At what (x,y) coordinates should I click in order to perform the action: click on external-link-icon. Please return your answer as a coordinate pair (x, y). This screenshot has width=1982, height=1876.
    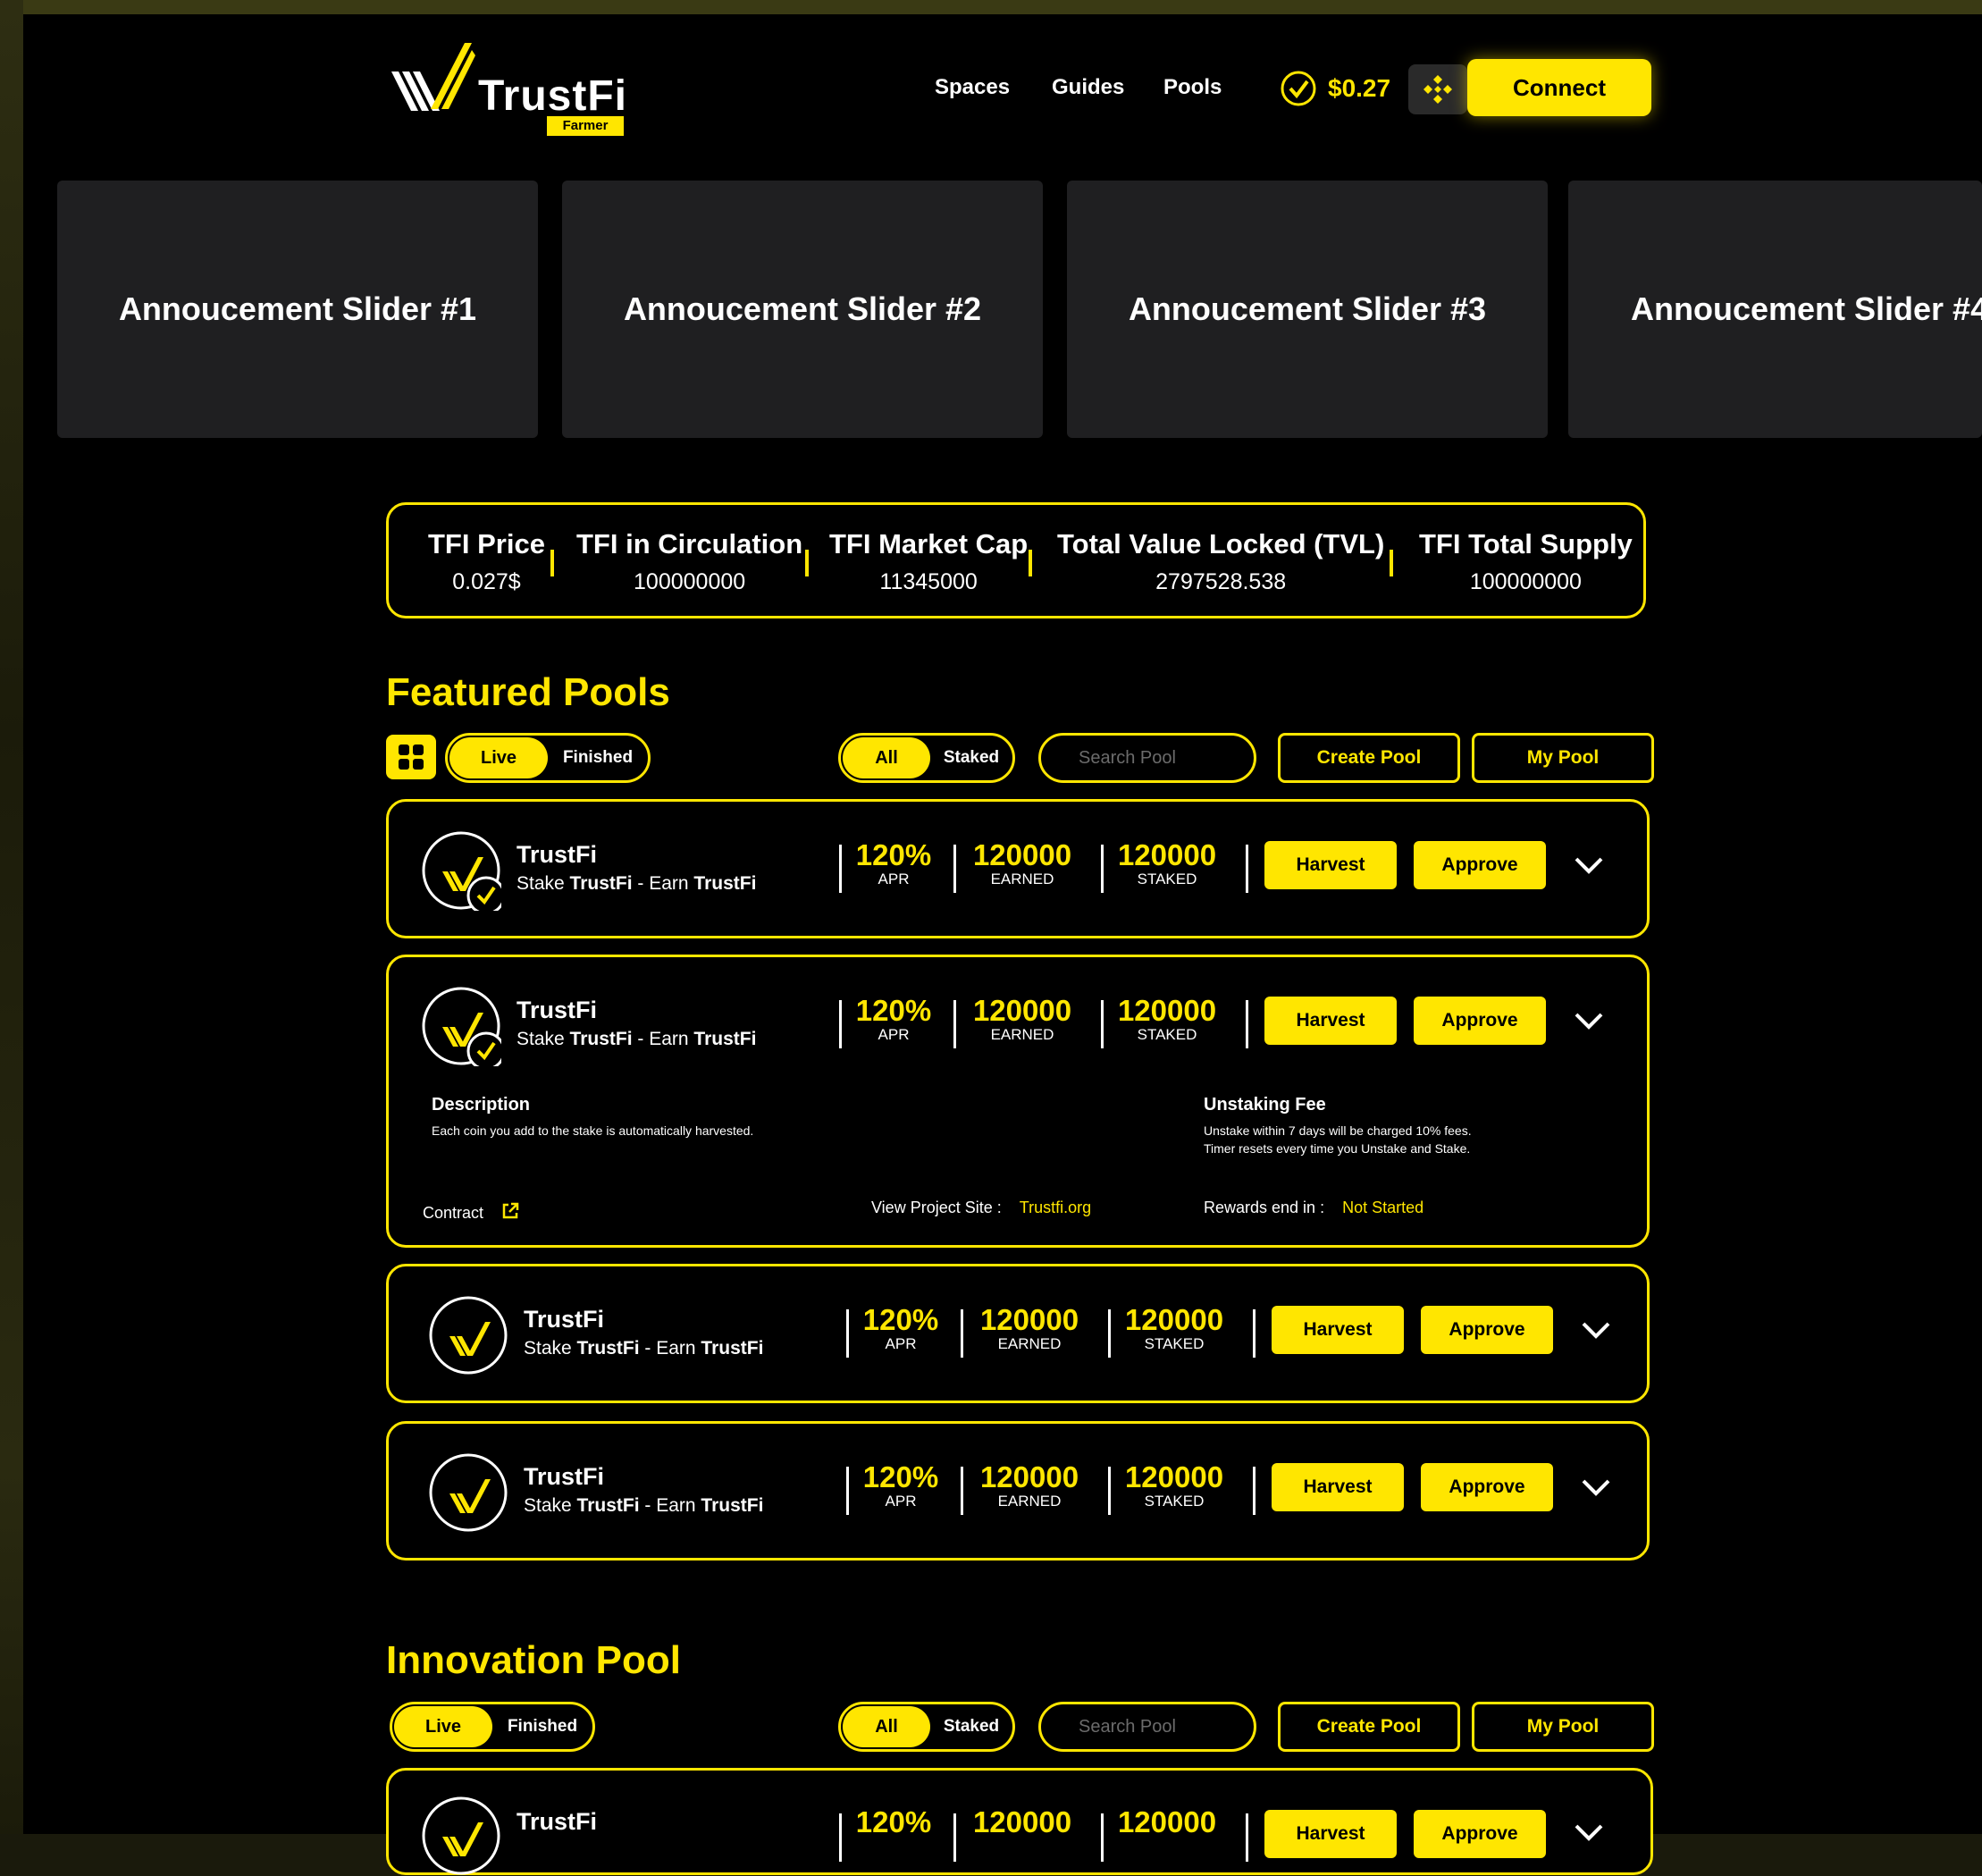
    Looking at the image, I should click on (510, 1211).